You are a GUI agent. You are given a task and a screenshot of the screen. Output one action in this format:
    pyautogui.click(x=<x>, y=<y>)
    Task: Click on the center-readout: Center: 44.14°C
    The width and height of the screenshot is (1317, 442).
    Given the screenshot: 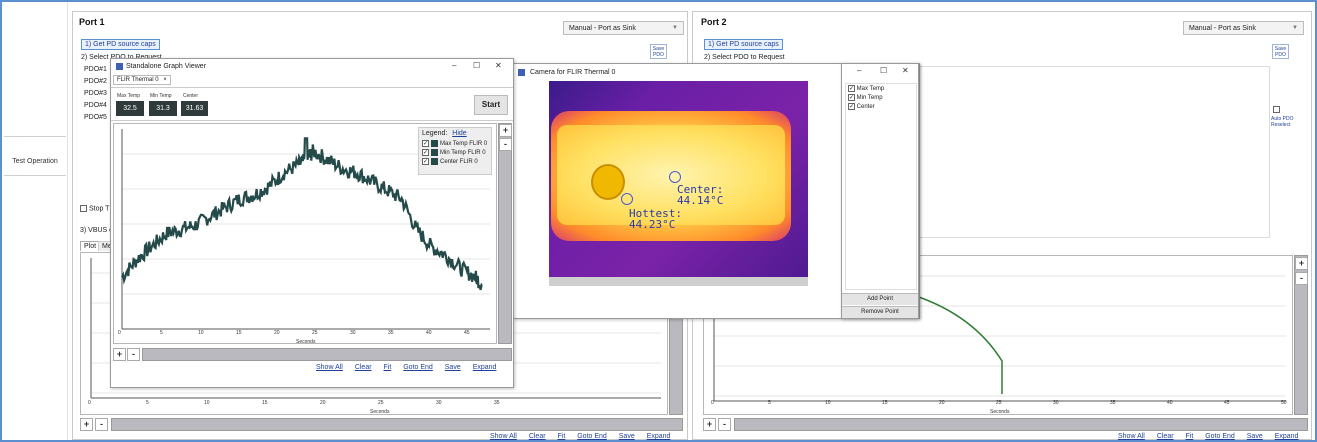 What is the action you would take?
    pyautogui.click(x=700, y=195)
    